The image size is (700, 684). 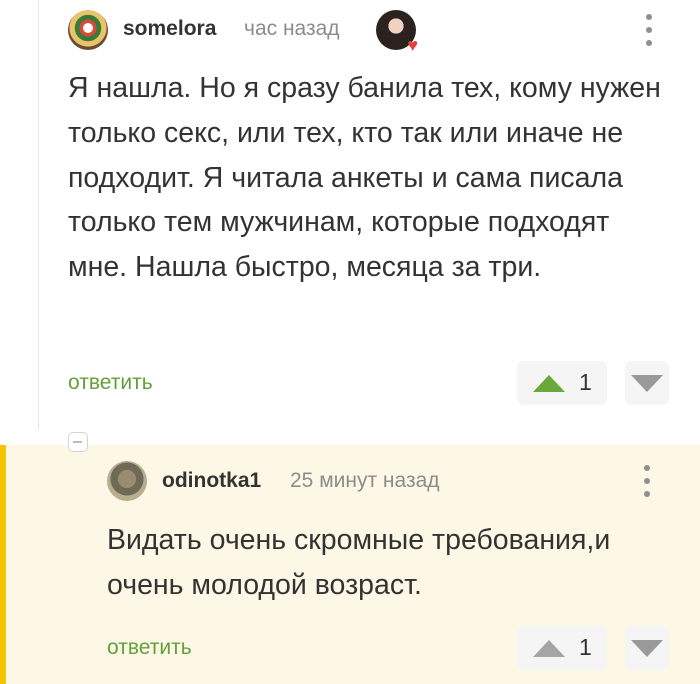 I want to click on username: odinotka1, so click(x=211, y=481).